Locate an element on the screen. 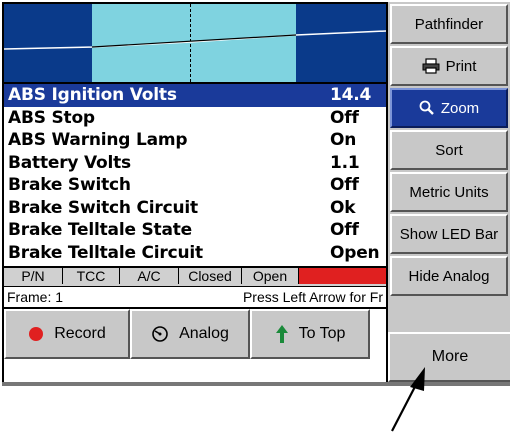 The width and height of the screenshot is (510, 435). metric-units-button: Metric Units is located at coordinates (449, 192).